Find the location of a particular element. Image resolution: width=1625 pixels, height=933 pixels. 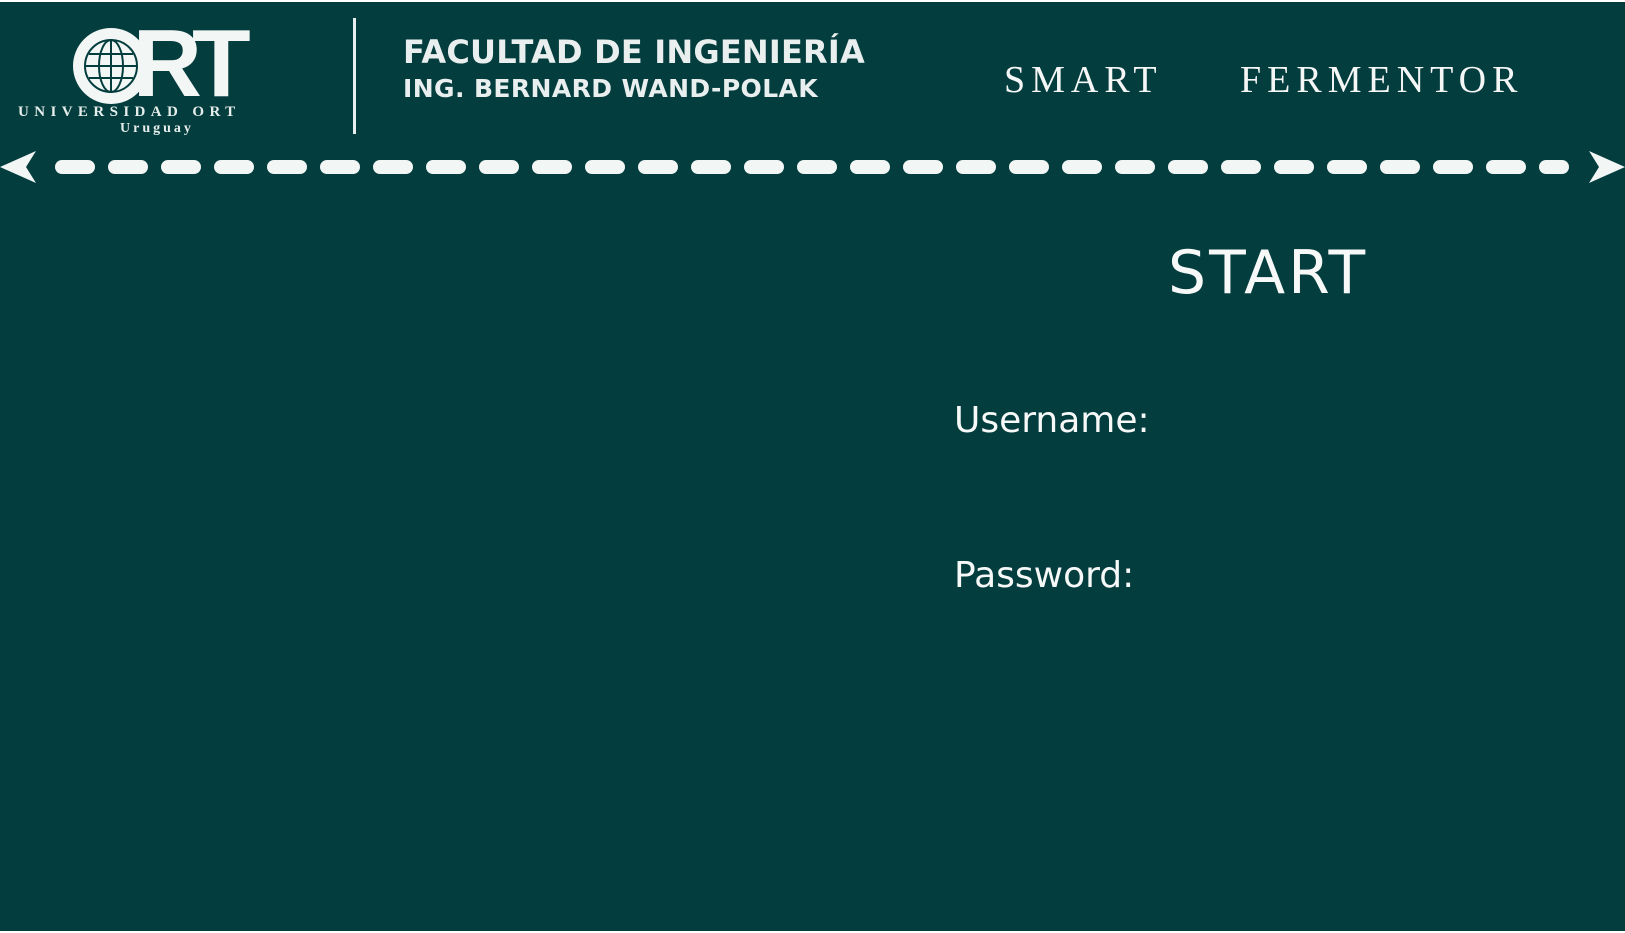

username-label: Username: is located at coordinates (1052, 420).